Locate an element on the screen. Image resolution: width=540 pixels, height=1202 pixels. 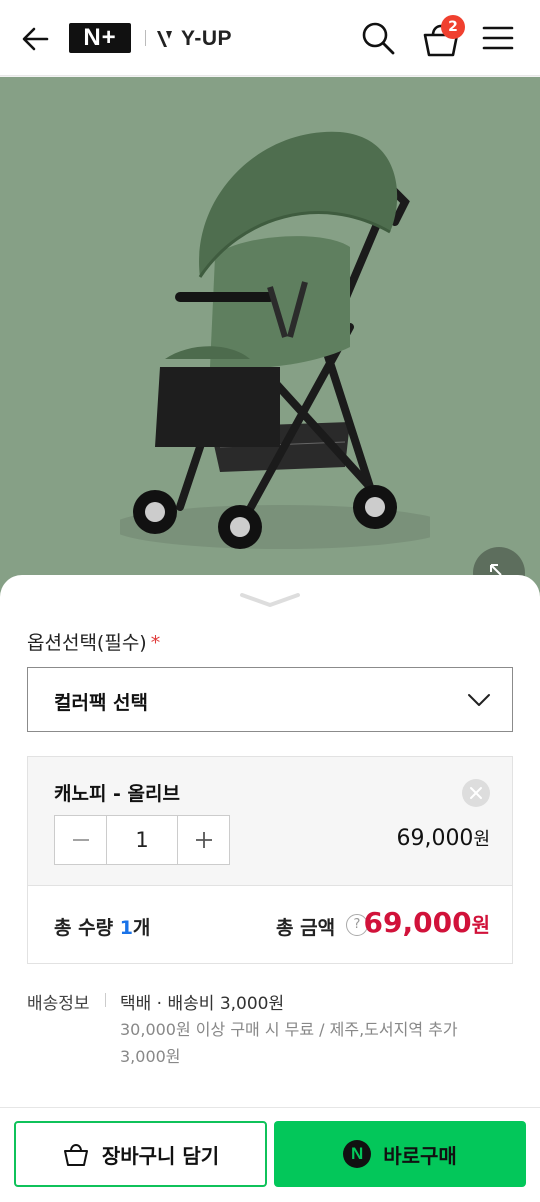
selected-option-name: 캐노피 - 올리브 is located at coordinates (117, 794).